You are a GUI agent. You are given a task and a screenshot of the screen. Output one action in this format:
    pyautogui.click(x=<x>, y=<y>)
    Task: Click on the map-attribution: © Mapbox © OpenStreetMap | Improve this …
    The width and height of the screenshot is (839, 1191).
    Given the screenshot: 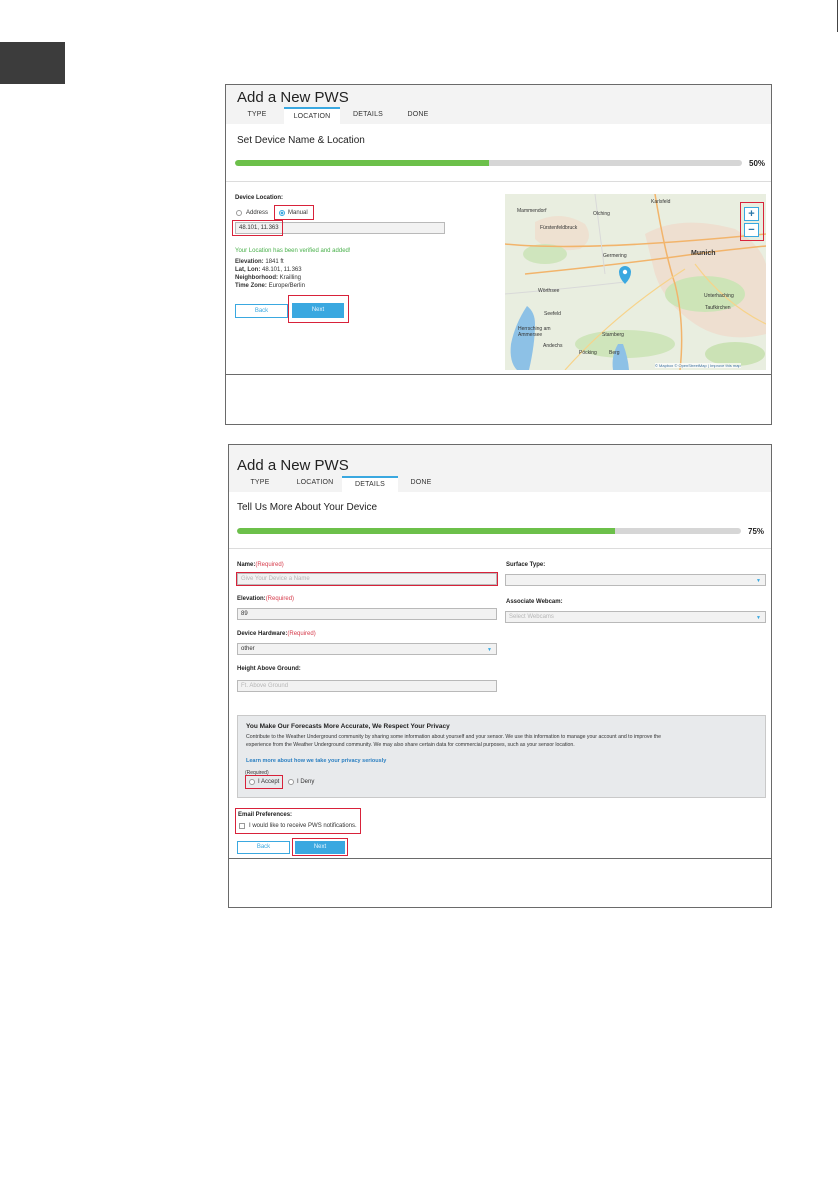 What is the action you would take?
    pyautogui.click(x=698, y=365)
    